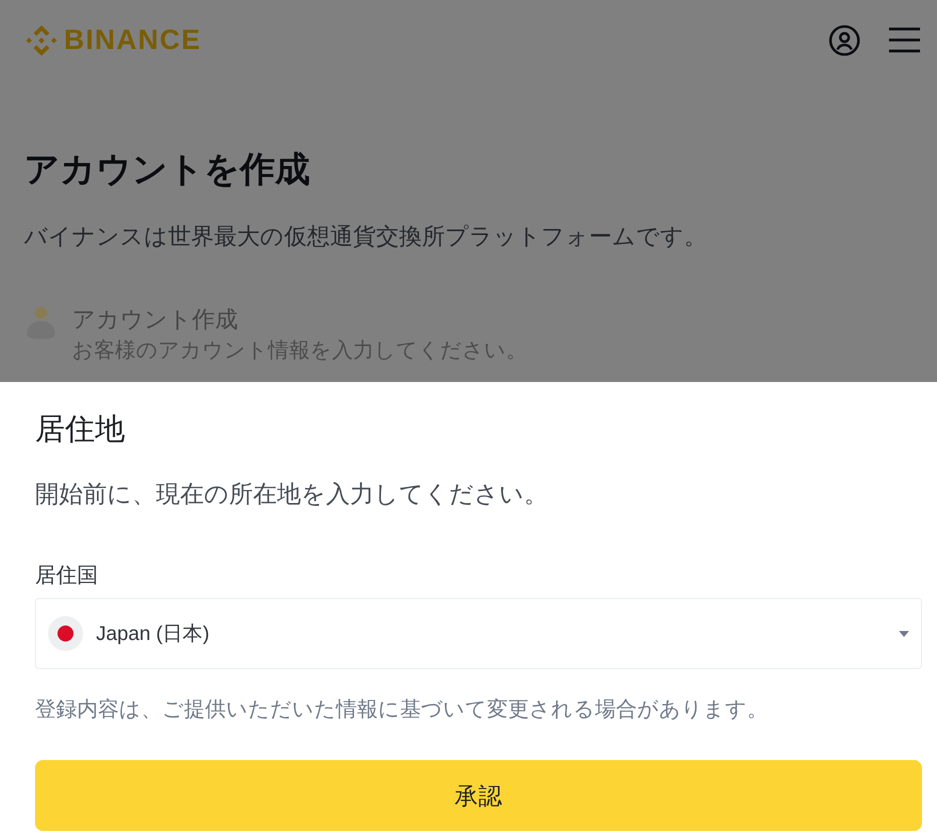 The image size is (937, 837). What do you see at coordinates (292, 495) in the screenshot?
I see `sheet-description: 開始前に、現在の所在地を入力してください。` at bounding box center [292, 495].